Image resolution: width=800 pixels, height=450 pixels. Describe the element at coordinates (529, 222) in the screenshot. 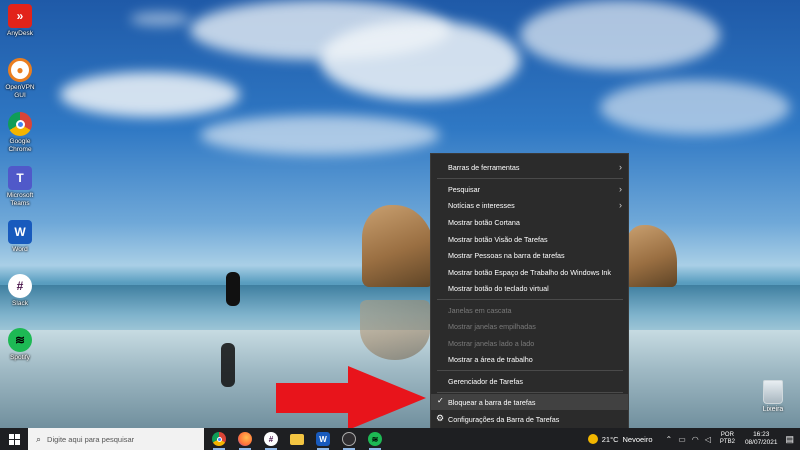

I see `menu-item-show-cortana: Mostrar botão Cortana` at that location.